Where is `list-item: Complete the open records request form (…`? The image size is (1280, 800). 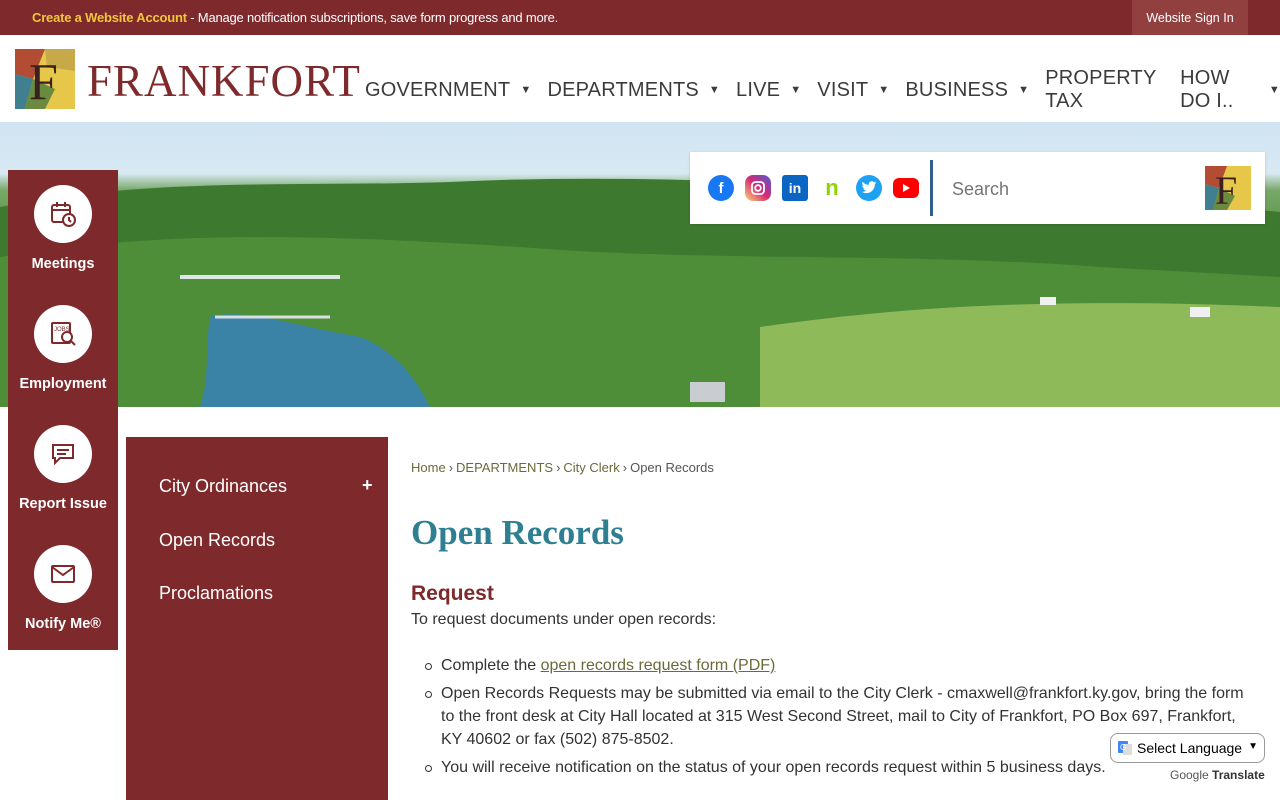 list-item: Complete the open records request form (… is located at coordinates (838, 665).